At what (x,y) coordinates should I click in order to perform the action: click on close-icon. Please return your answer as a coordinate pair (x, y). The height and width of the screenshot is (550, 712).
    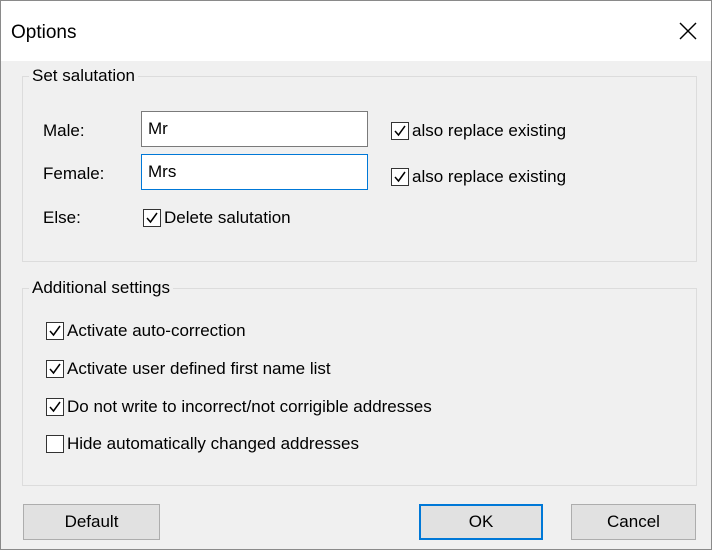
    Looking at the image, I should click on (688, 31).